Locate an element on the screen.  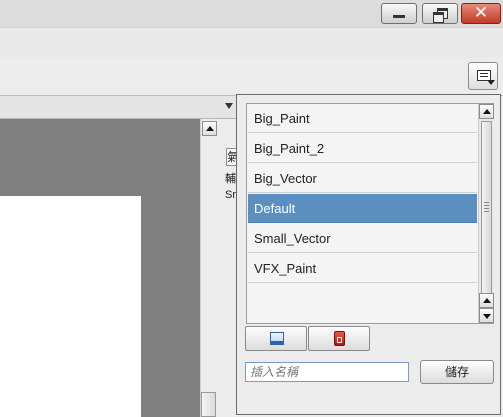
dropdown-arrow-icon is located at coordinates (491, 82).